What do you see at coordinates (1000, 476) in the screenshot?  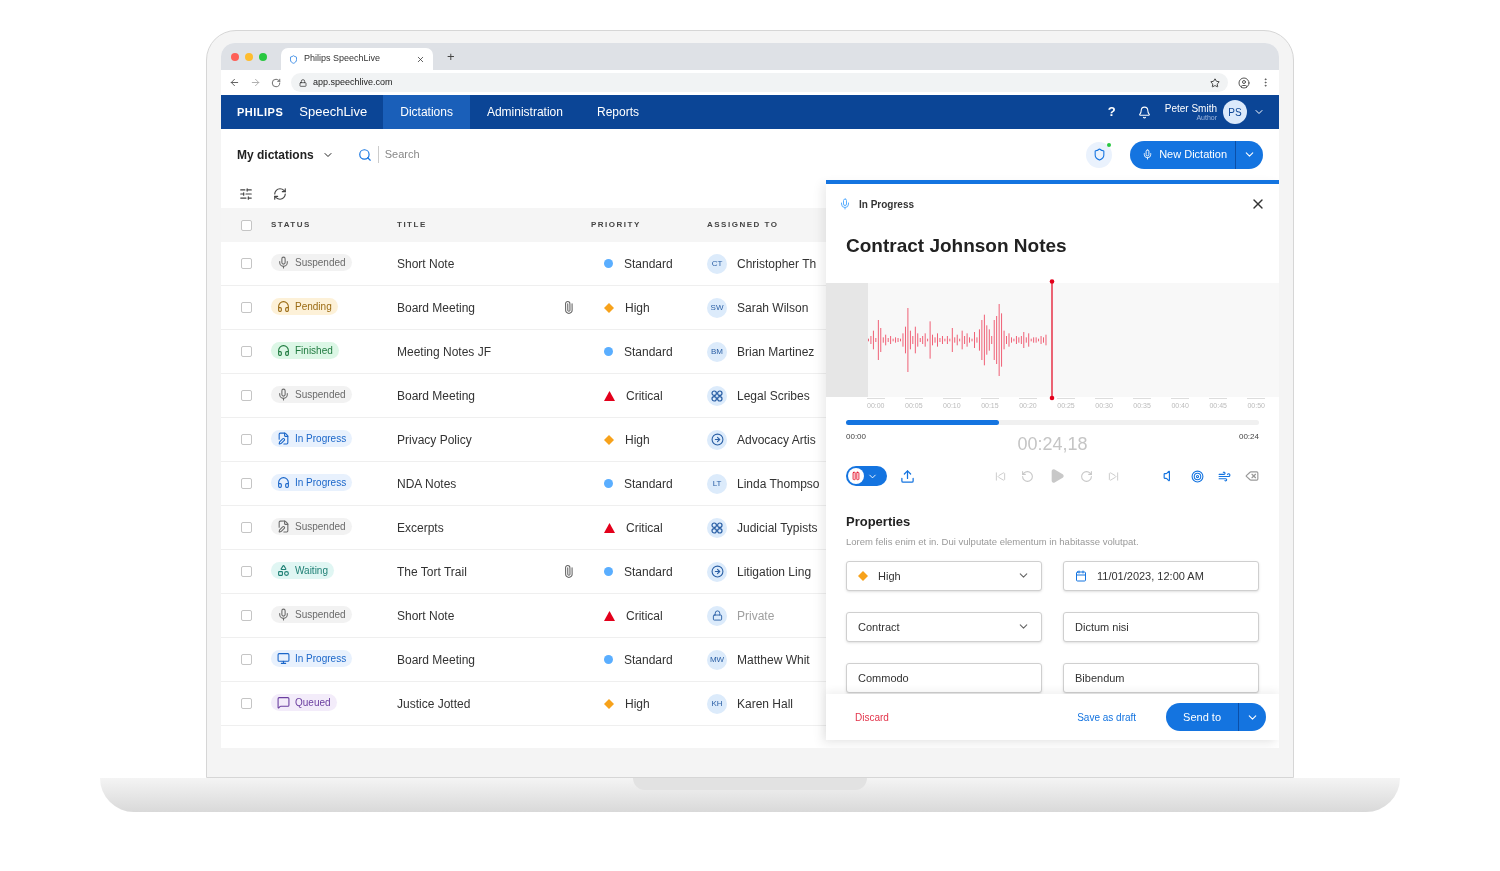 I see `skip-back-icon` at bounding box center [1000, 476].